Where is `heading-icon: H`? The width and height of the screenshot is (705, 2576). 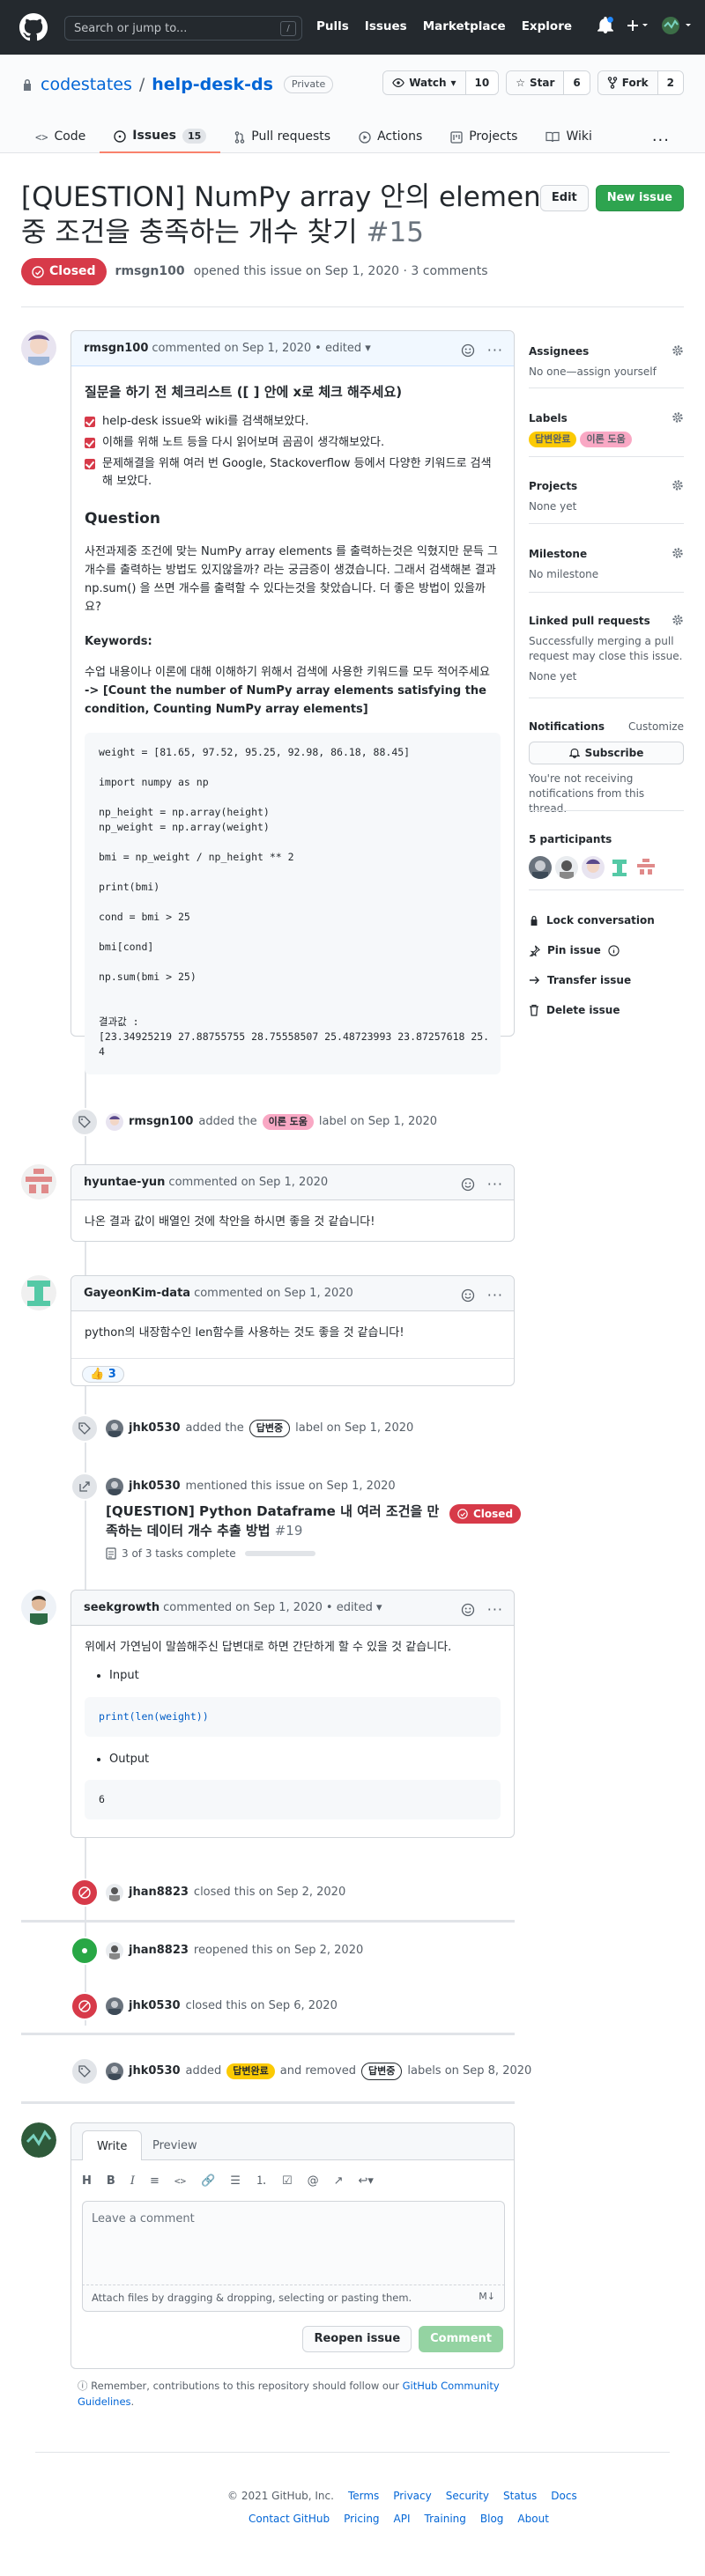
heading-icon: H is located at coordinates (87, 2181).